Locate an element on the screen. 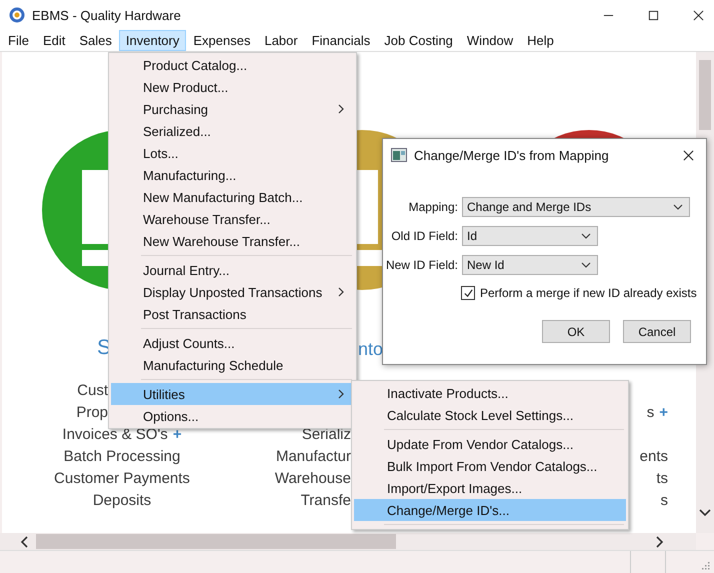 Image resolution: width=714 pixels, height=573 pixels. dashboard-link: s + is located at coordinates (657, 413).